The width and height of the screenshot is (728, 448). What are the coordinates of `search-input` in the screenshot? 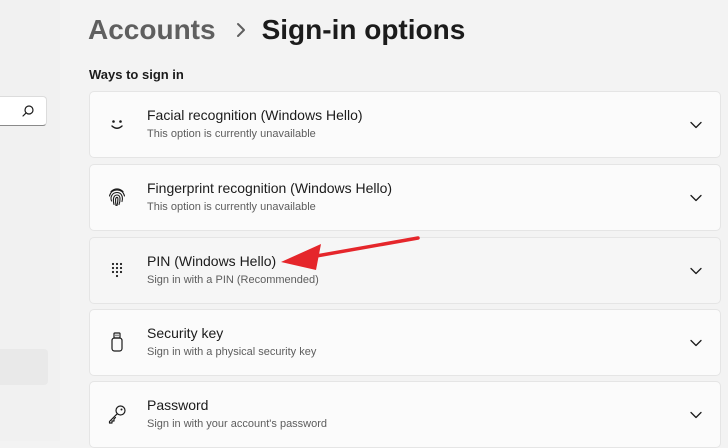 It's located at (23, 111).